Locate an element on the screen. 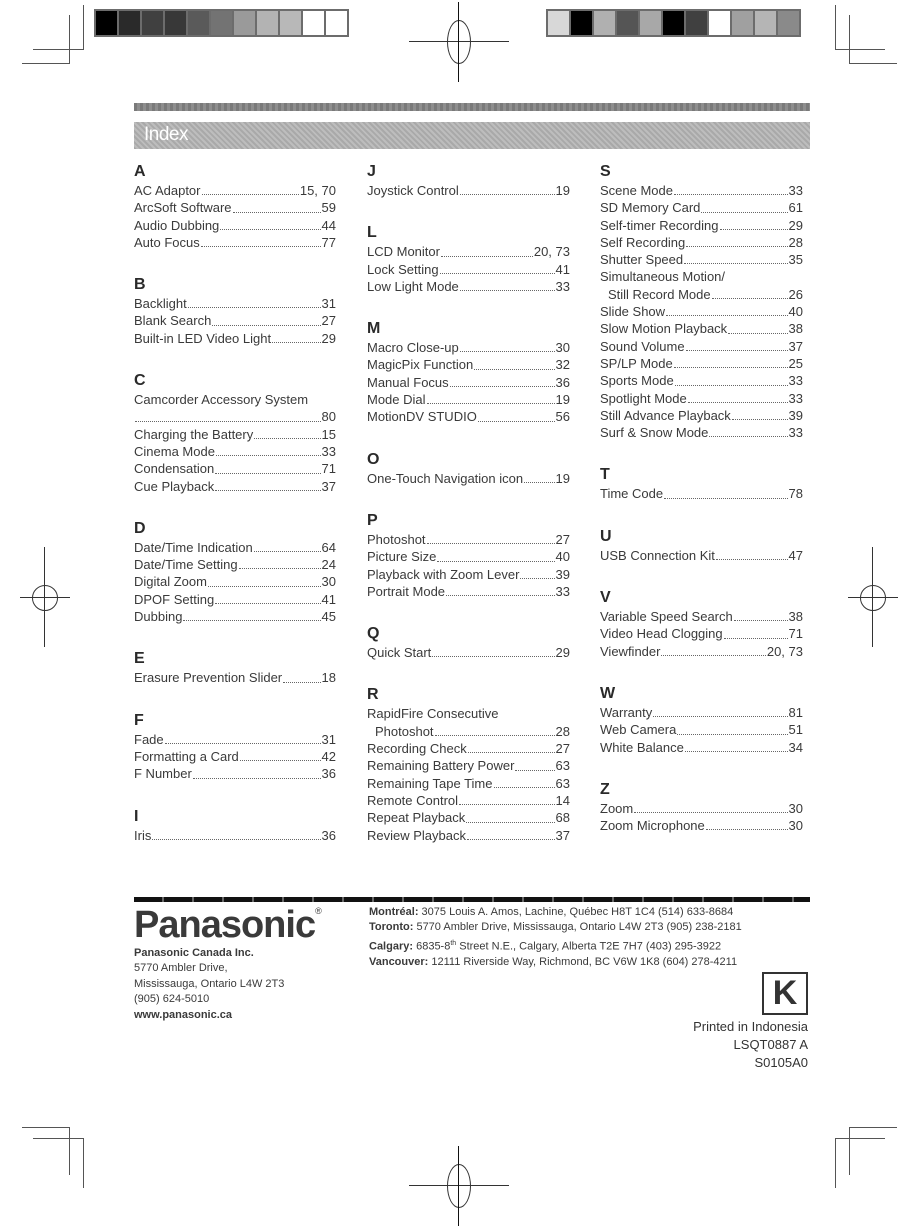  index-entry: Slow Motion Playback 38 is located at coordinates (701, 328).